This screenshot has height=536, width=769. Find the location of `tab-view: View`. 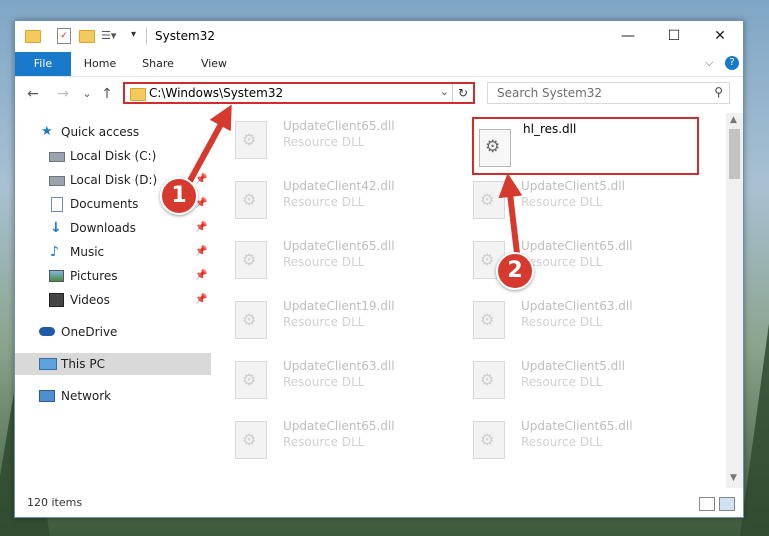

tab-view: View is located at coordinates (214, 64).